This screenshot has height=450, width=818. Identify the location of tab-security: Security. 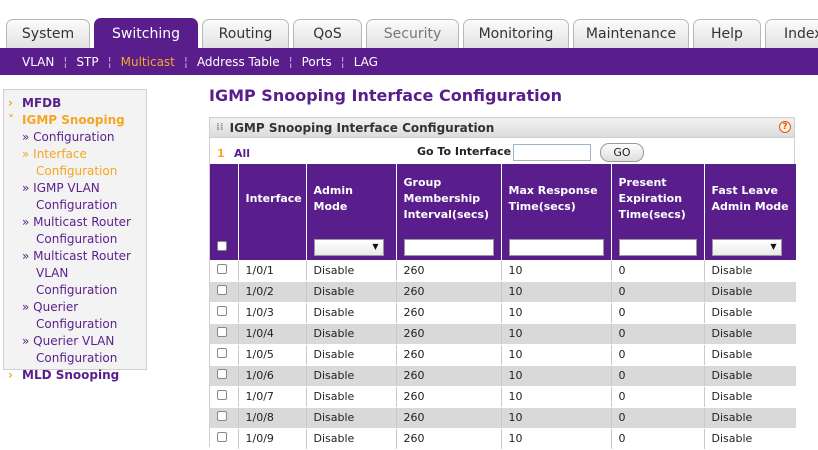
(412, 33).